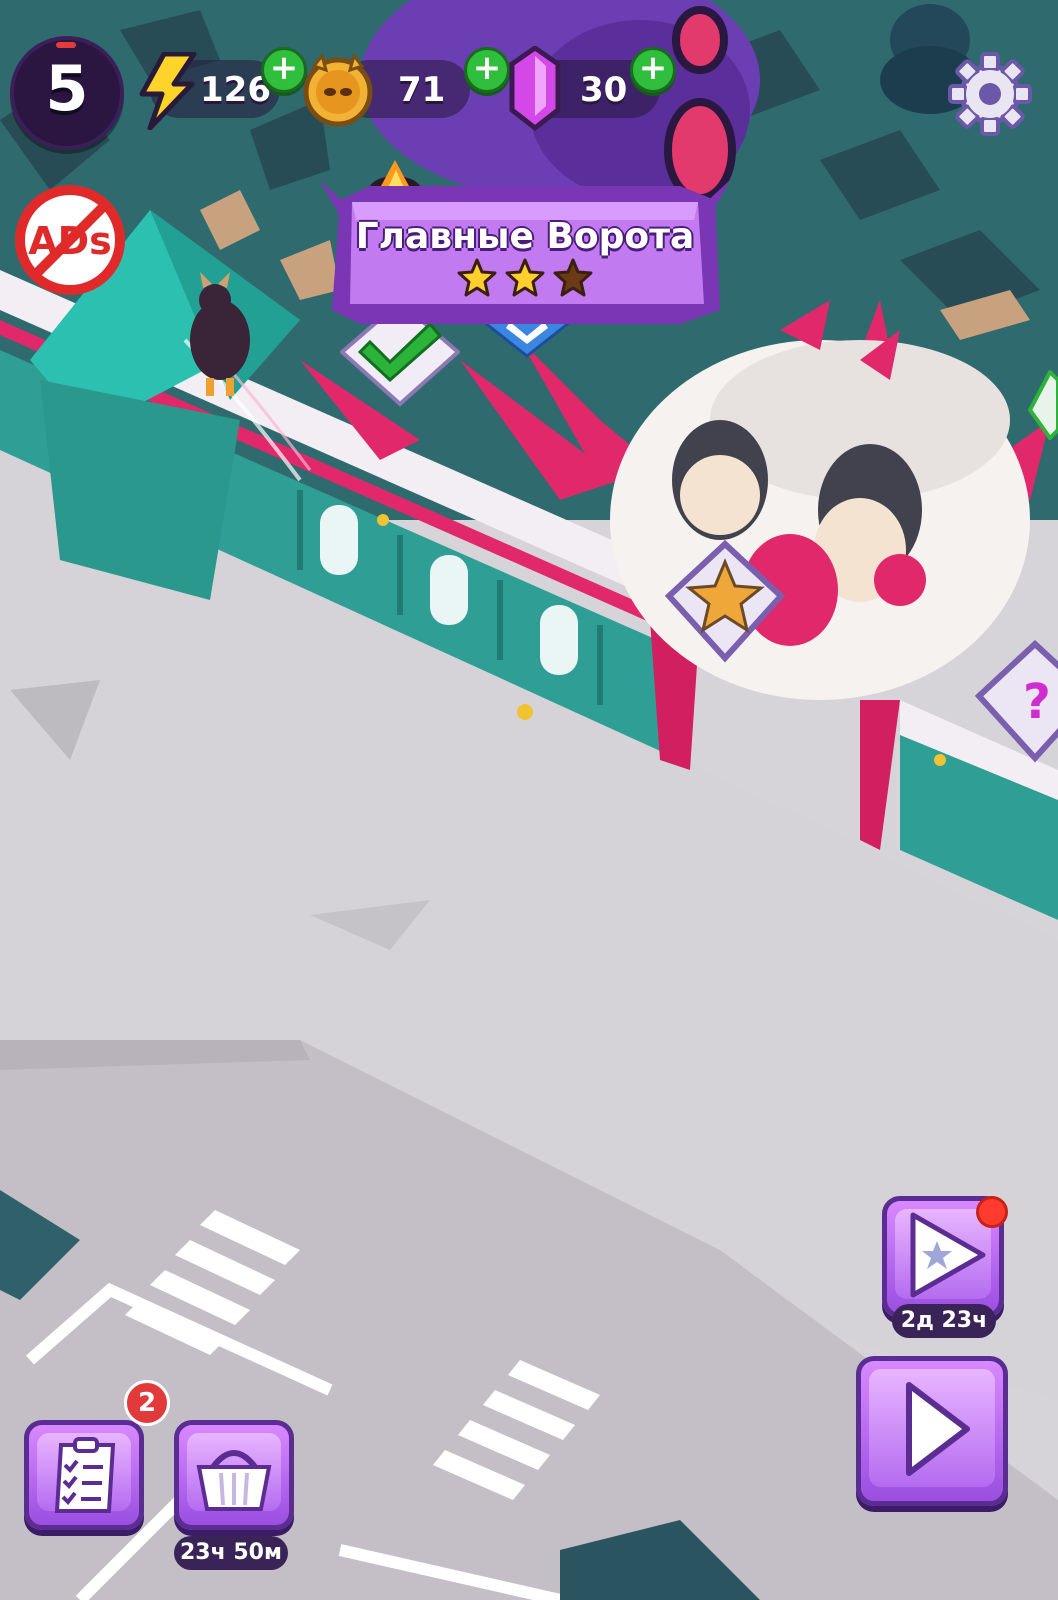 This screenshot has width=1058, height=1600. I want to click on play-button, so click(932, 1431).